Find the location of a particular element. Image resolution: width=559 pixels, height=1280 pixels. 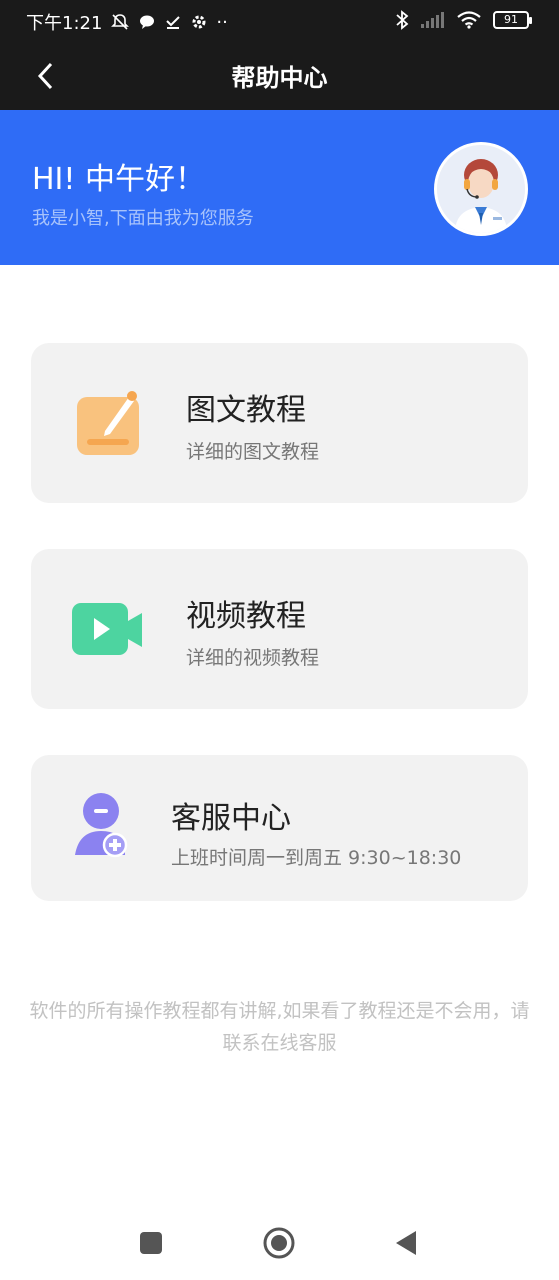

card-description: 详细的视频教程 is located at coordinates (253, 658).